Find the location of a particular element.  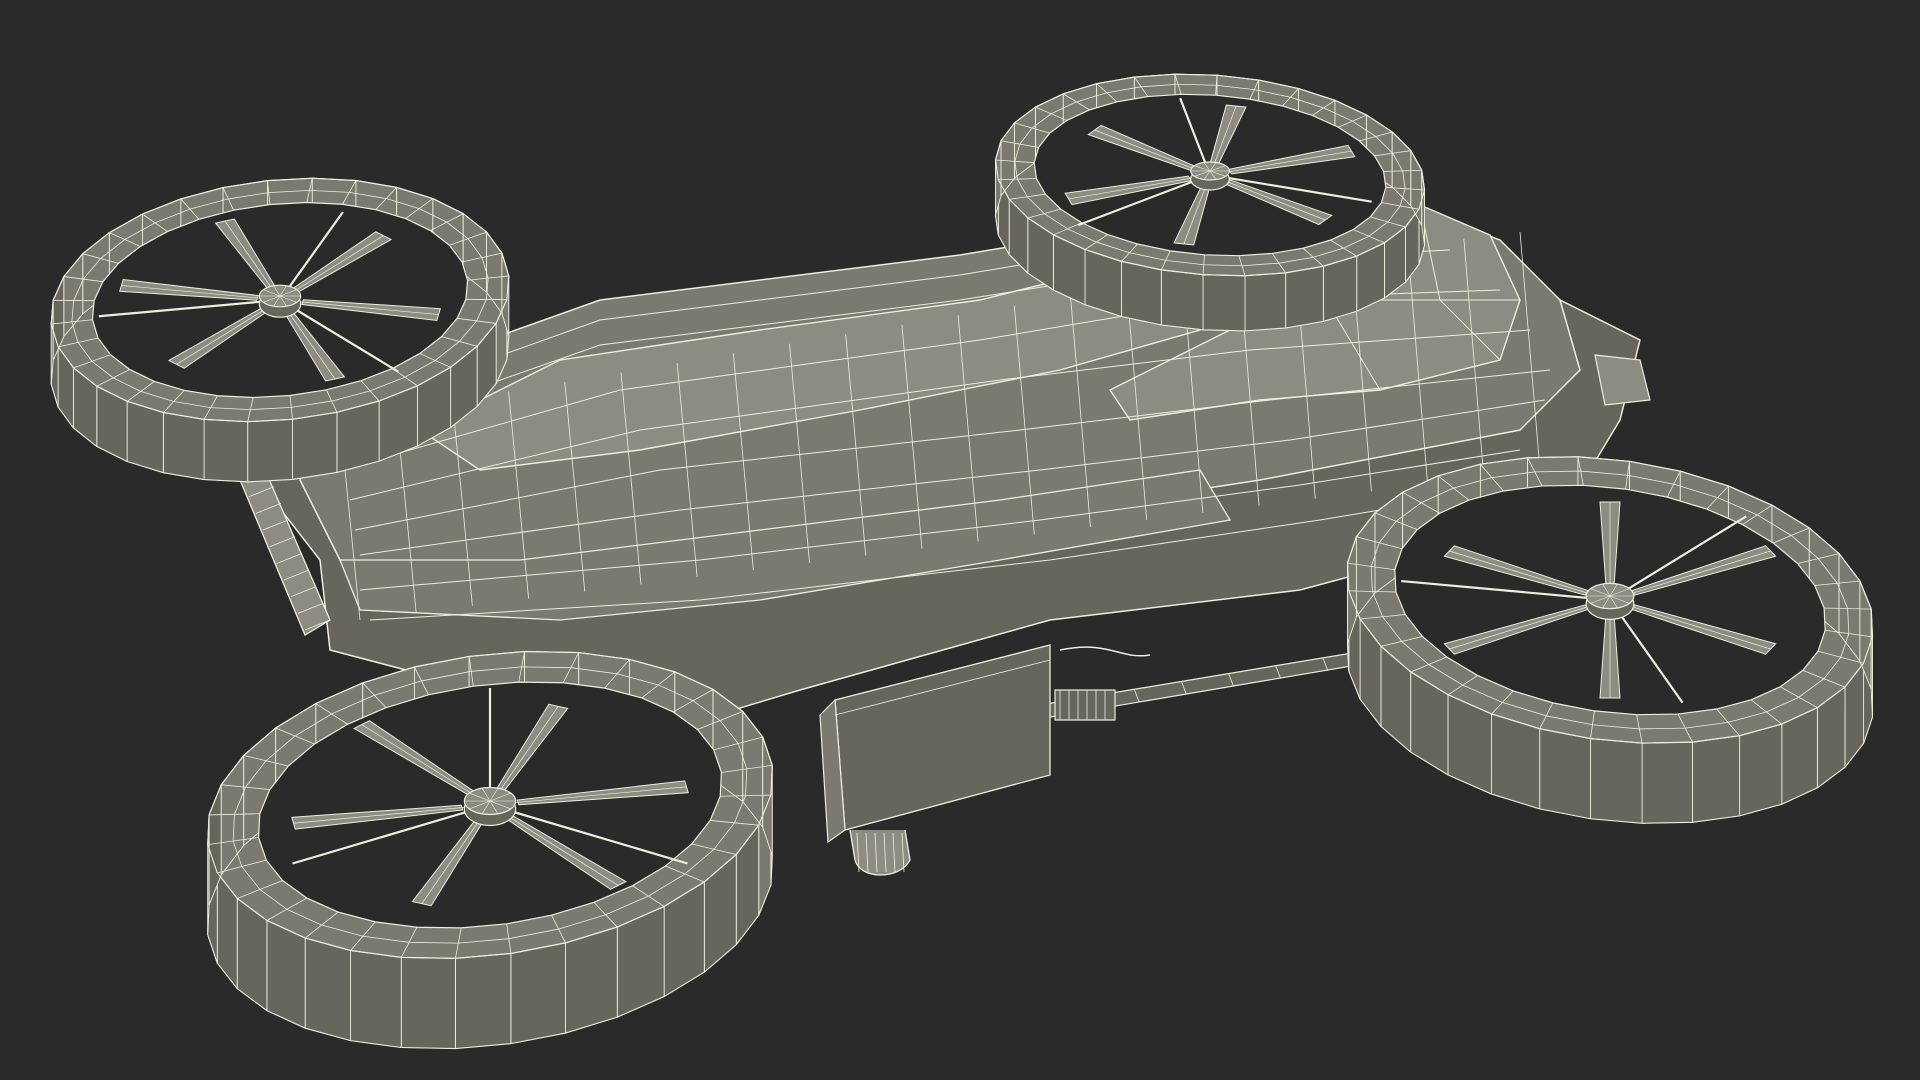

landing-skid is located at coordinates (880, 852).